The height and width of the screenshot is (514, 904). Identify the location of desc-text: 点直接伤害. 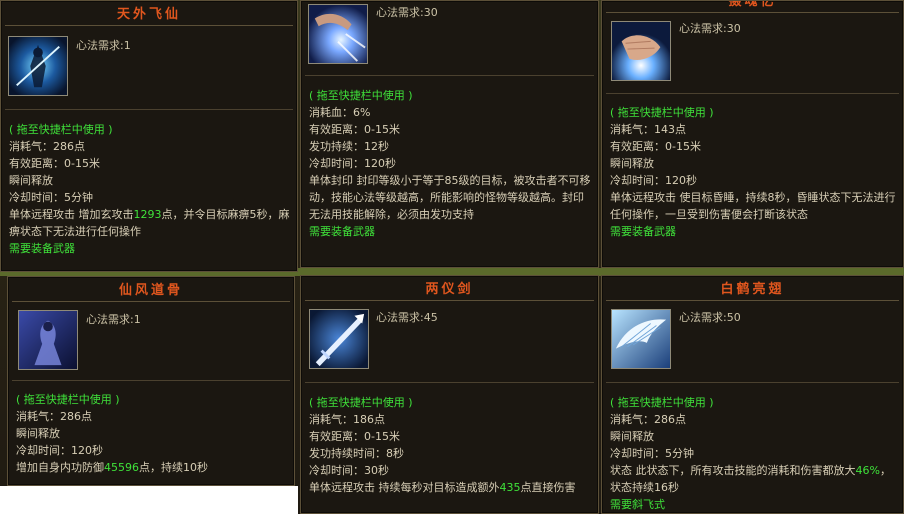
(548, 487).